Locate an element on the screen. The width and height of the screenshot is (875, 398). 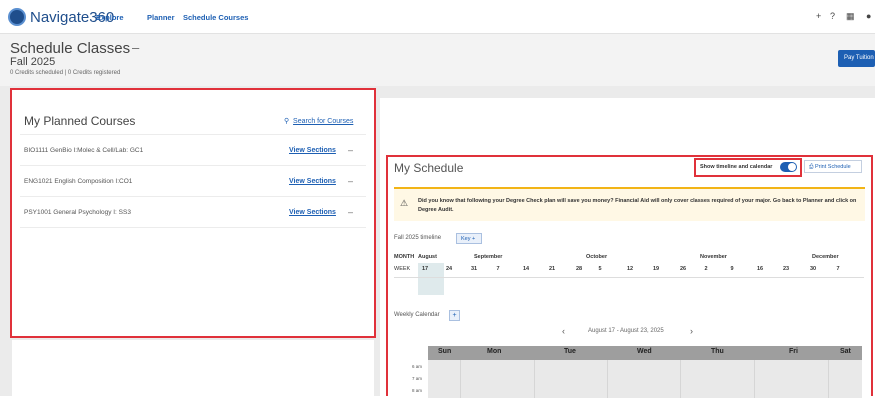
week-cell: 17 is located at coordinates (425, 269).